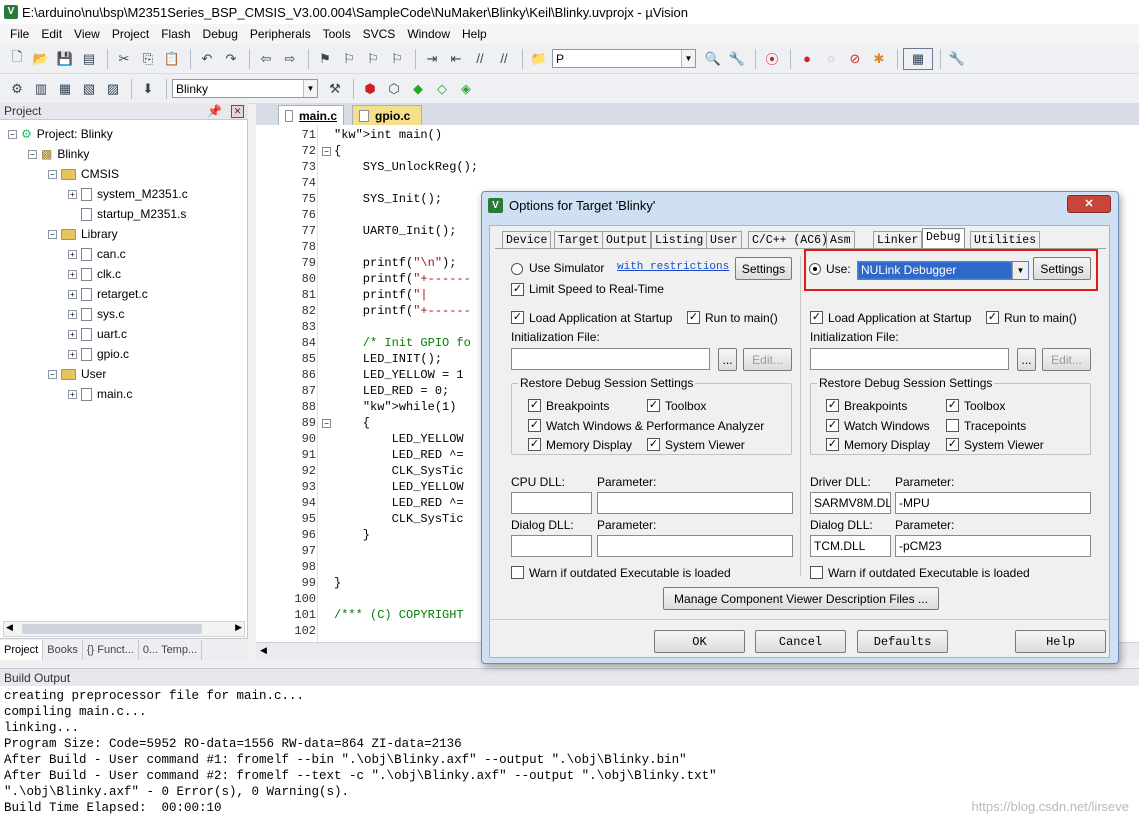 This screenshot has width=1139, height=824. Describe the element at coordinates (373, 59) in the screenshot. I see `bookmark-next-icon: ⚐` at that location.